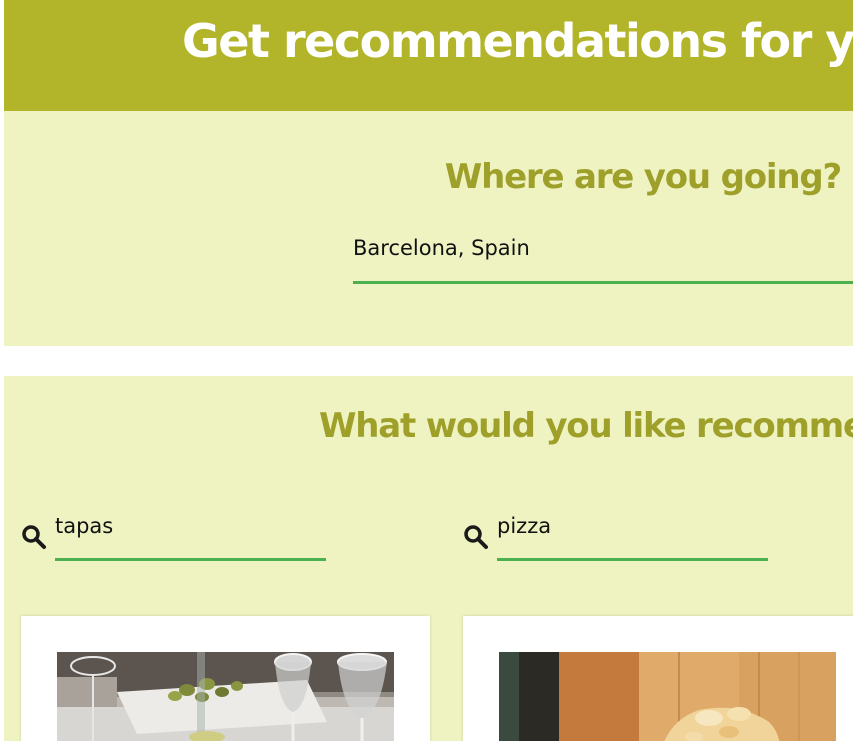 This screenshot has width=853, height=741. What do you see at coordinates (667, 696) in the screenshot?
I see `pizza-photo` at bounding box center [667, 696].